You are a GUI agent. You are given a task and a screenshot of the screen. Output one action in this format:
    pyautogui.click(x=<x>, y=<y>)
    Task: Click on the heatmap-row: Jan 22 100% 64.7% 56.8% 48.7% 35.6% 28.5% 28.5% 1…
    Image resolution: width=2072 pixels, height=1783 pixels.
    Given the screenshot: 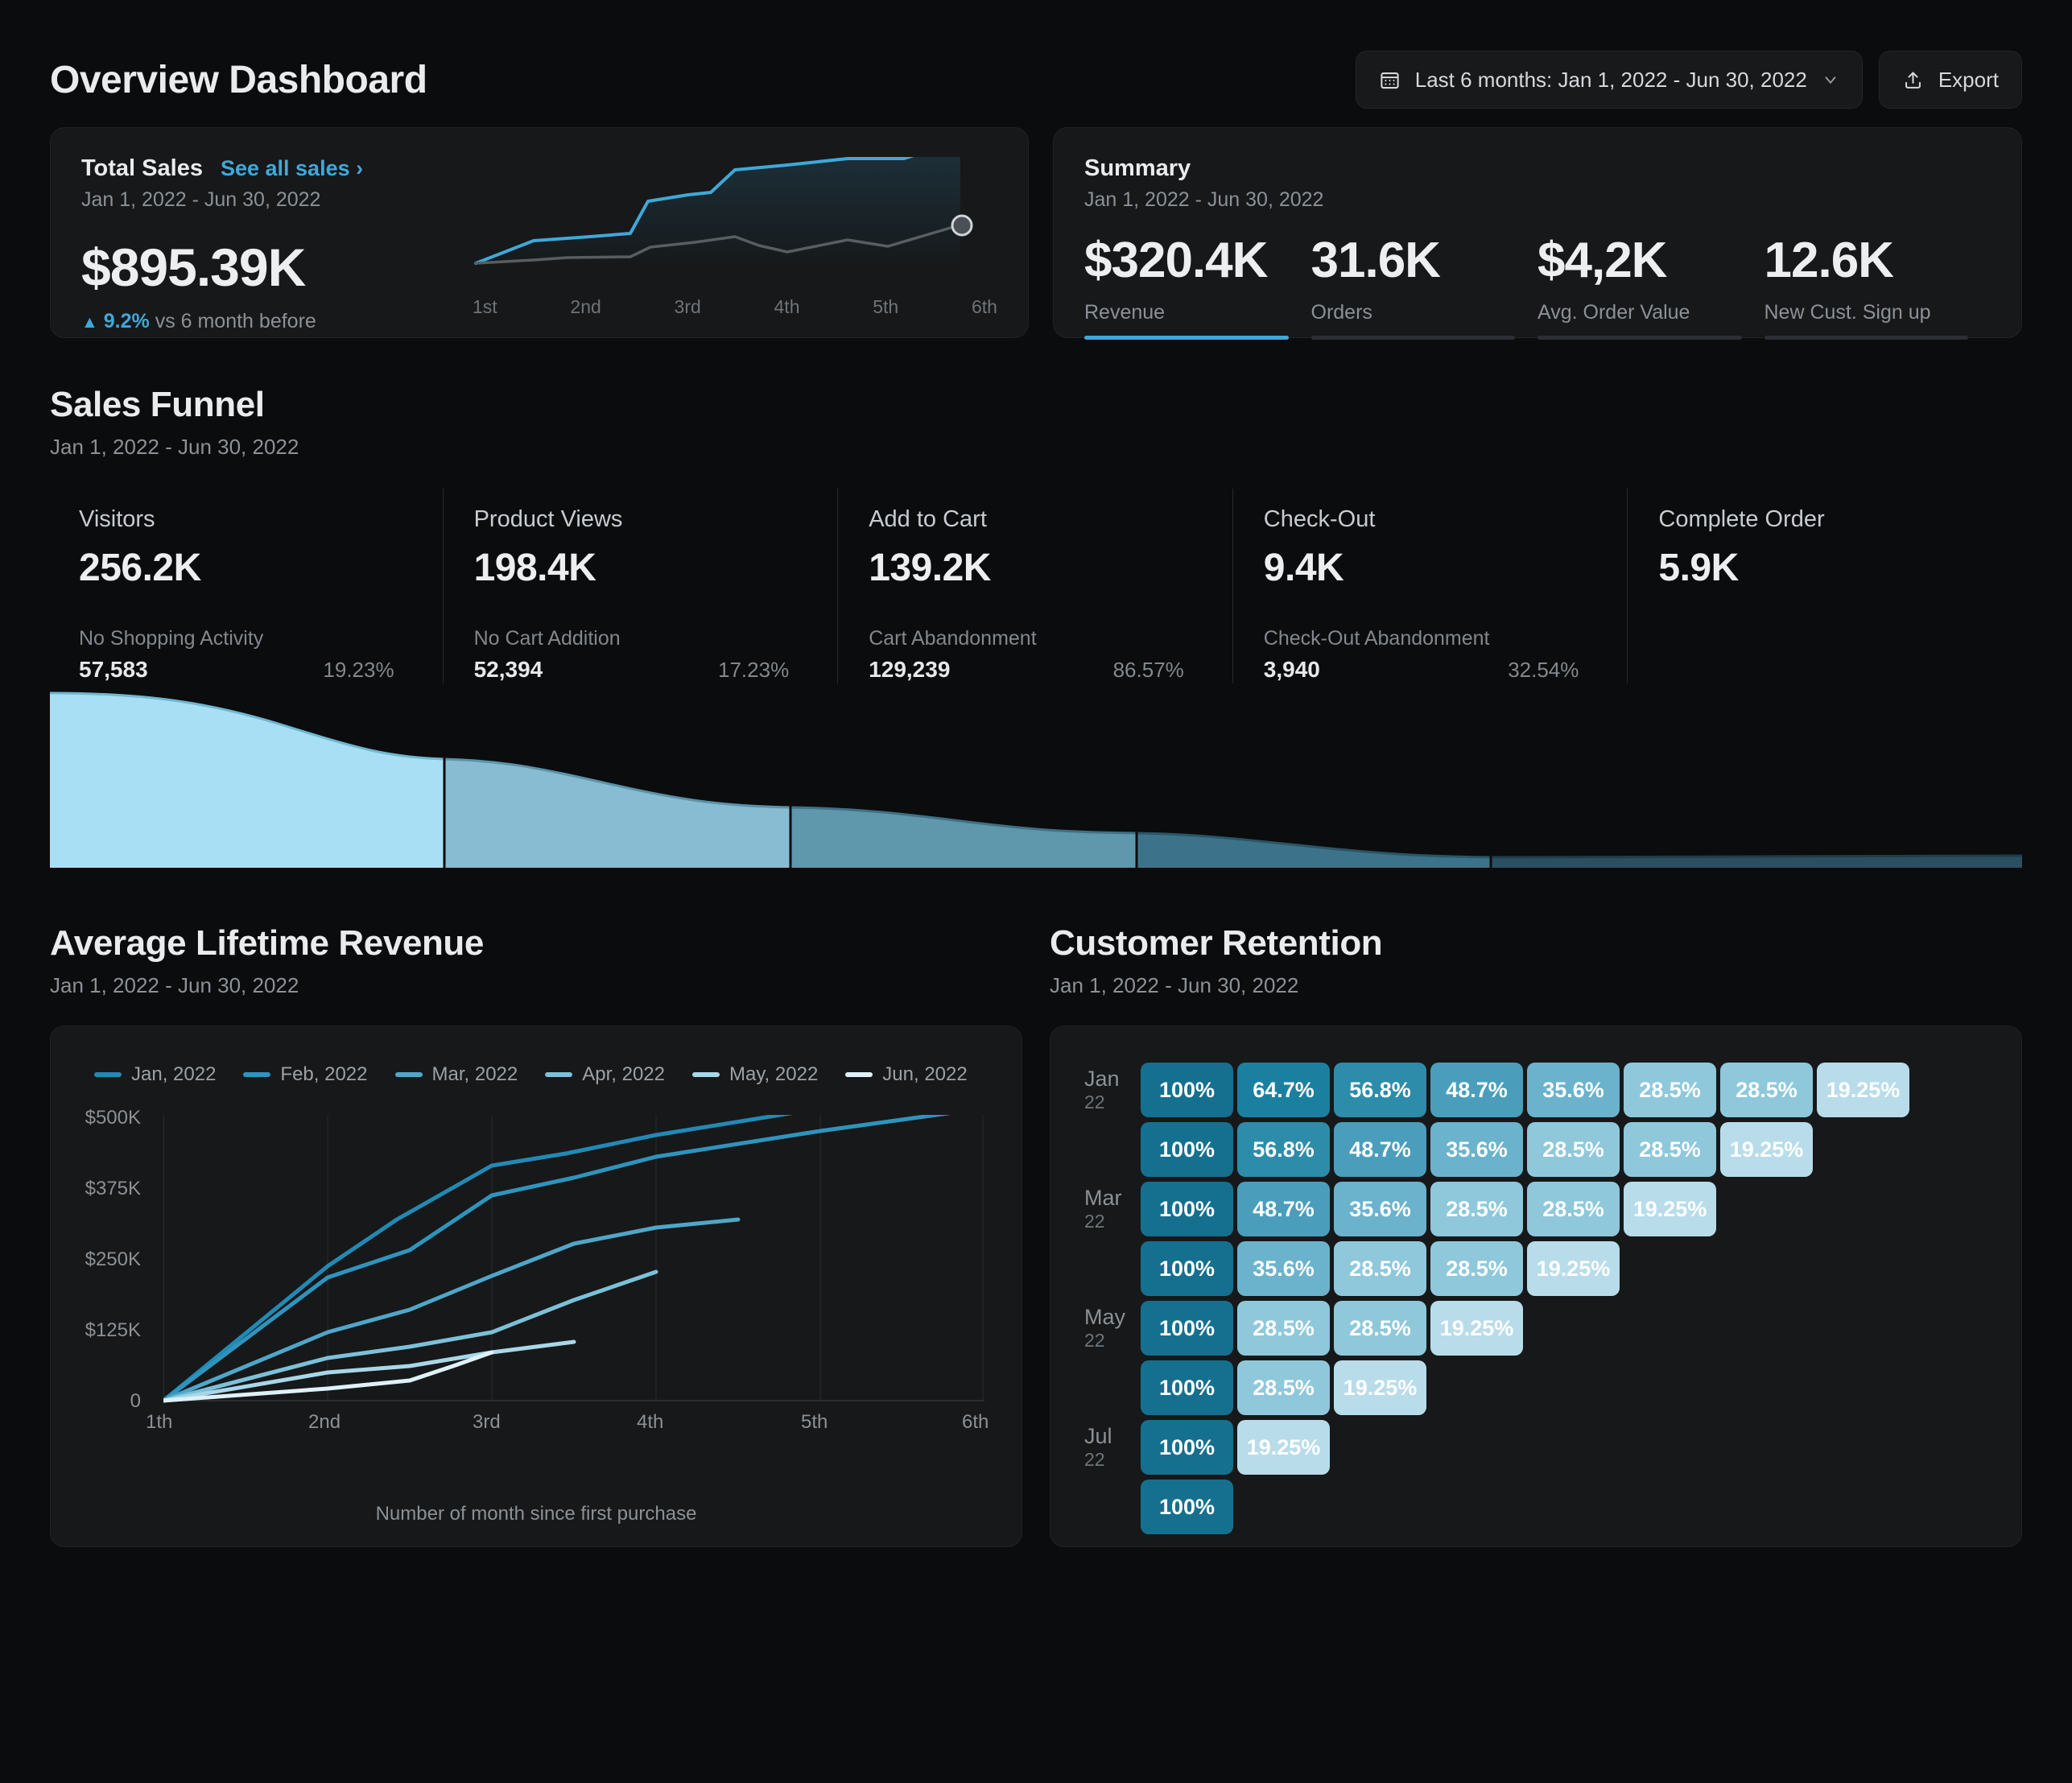 What is the action you would take?
    pyautogui.click(x=1535, y=1090)
    